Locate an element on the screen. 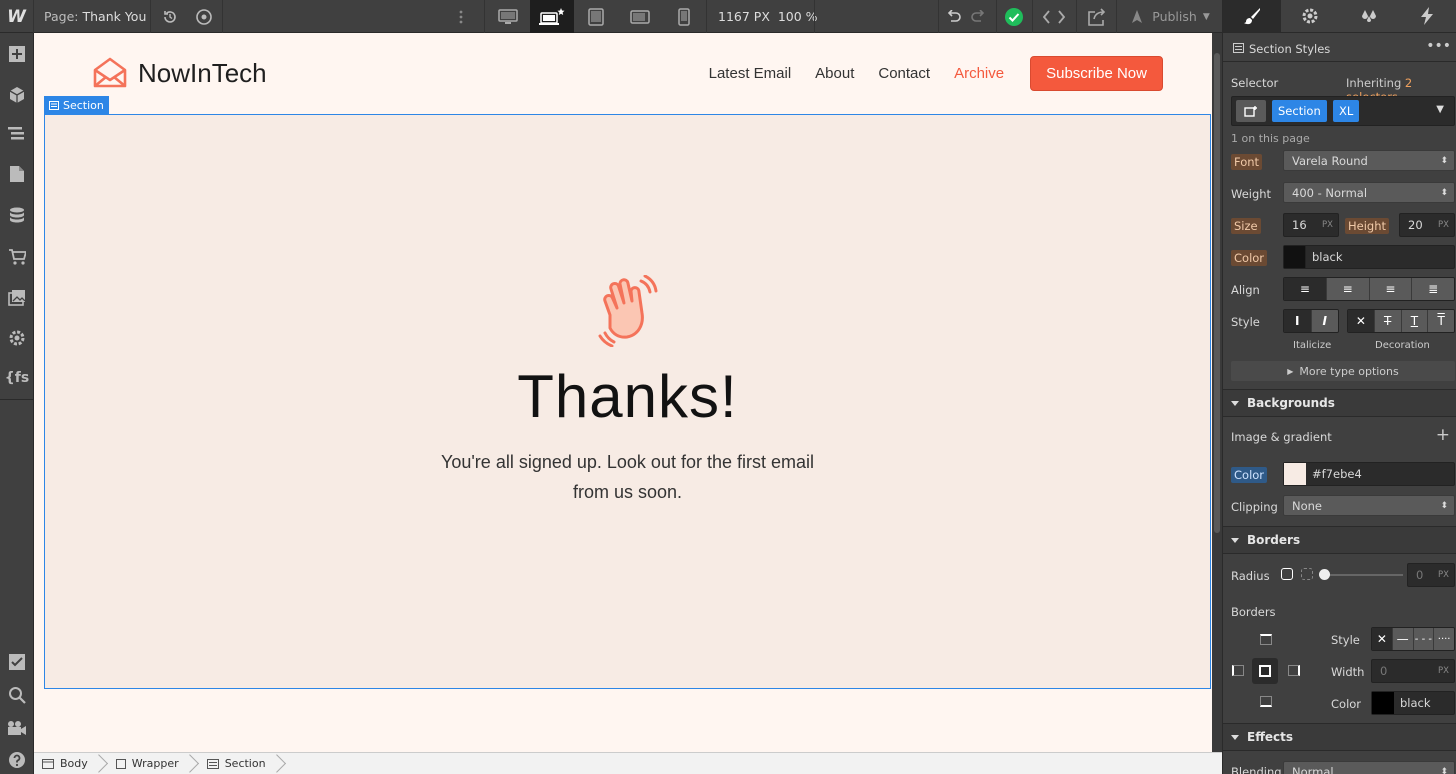  effects-header: Effects is located at coordinates (1339, 737).